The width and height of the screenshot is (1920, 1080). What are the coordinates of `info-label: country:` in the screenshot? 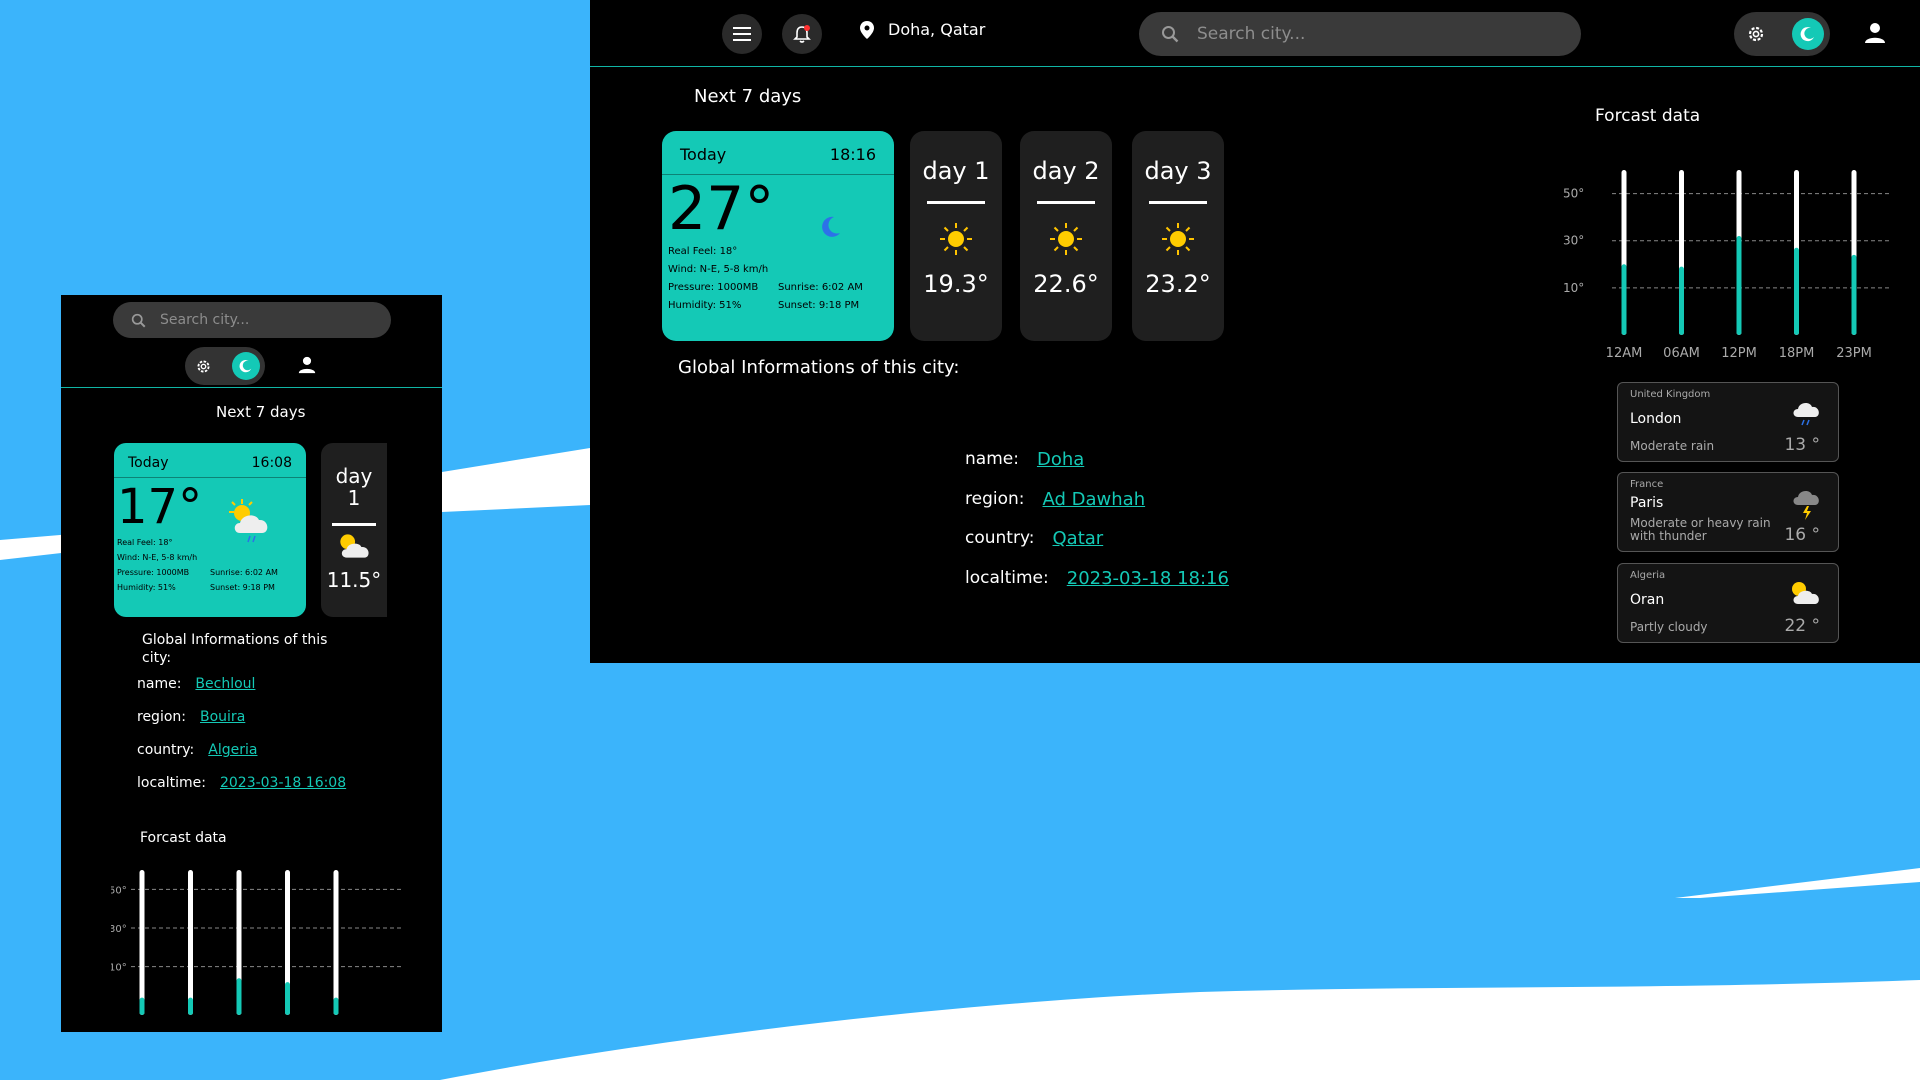 It's located at (166, 750).